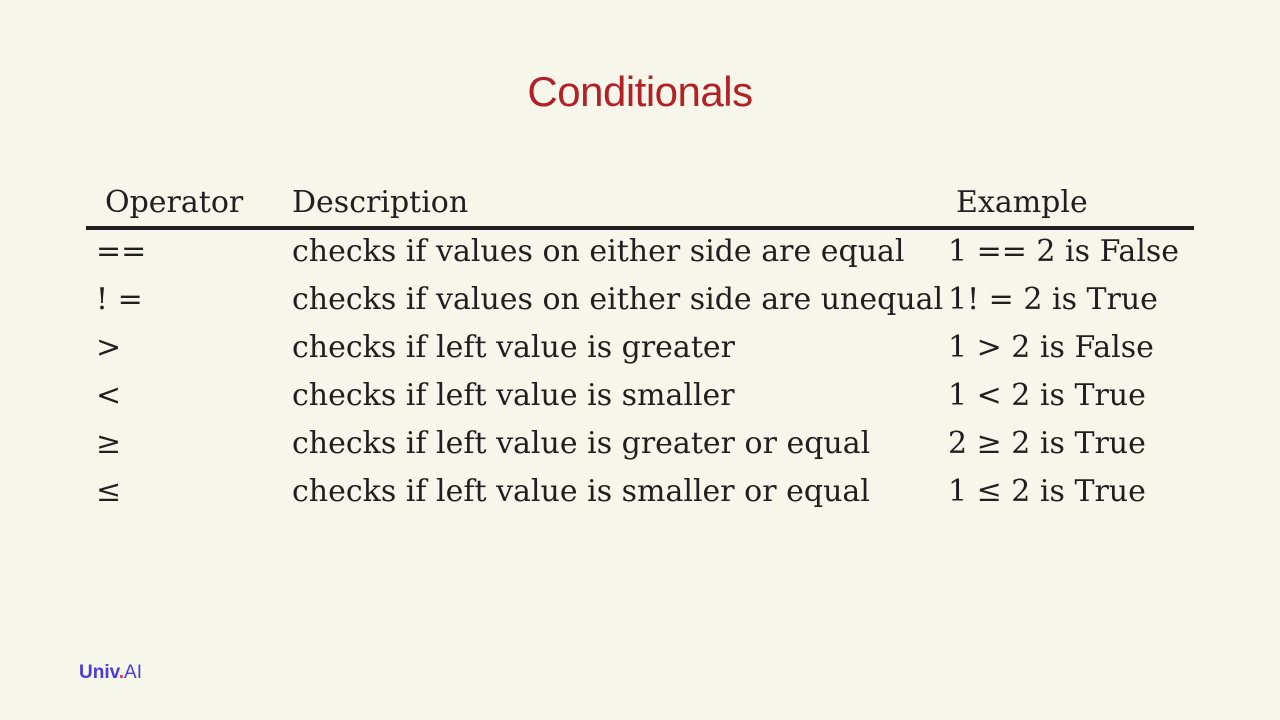 The image size is (1280, 720). What do you see at coordinates (380, 202) in the screenshot?
I see `header-description: Description` at bounding box center [380, 202].